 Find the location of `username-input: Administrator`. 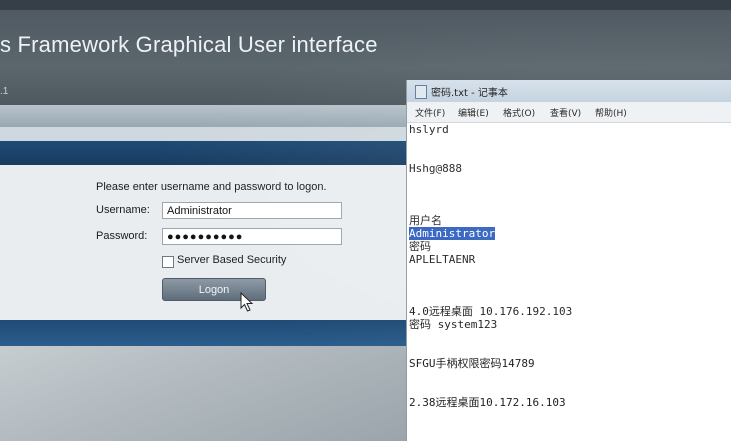

username-input: Administrator is located at coordinates (252, 210).